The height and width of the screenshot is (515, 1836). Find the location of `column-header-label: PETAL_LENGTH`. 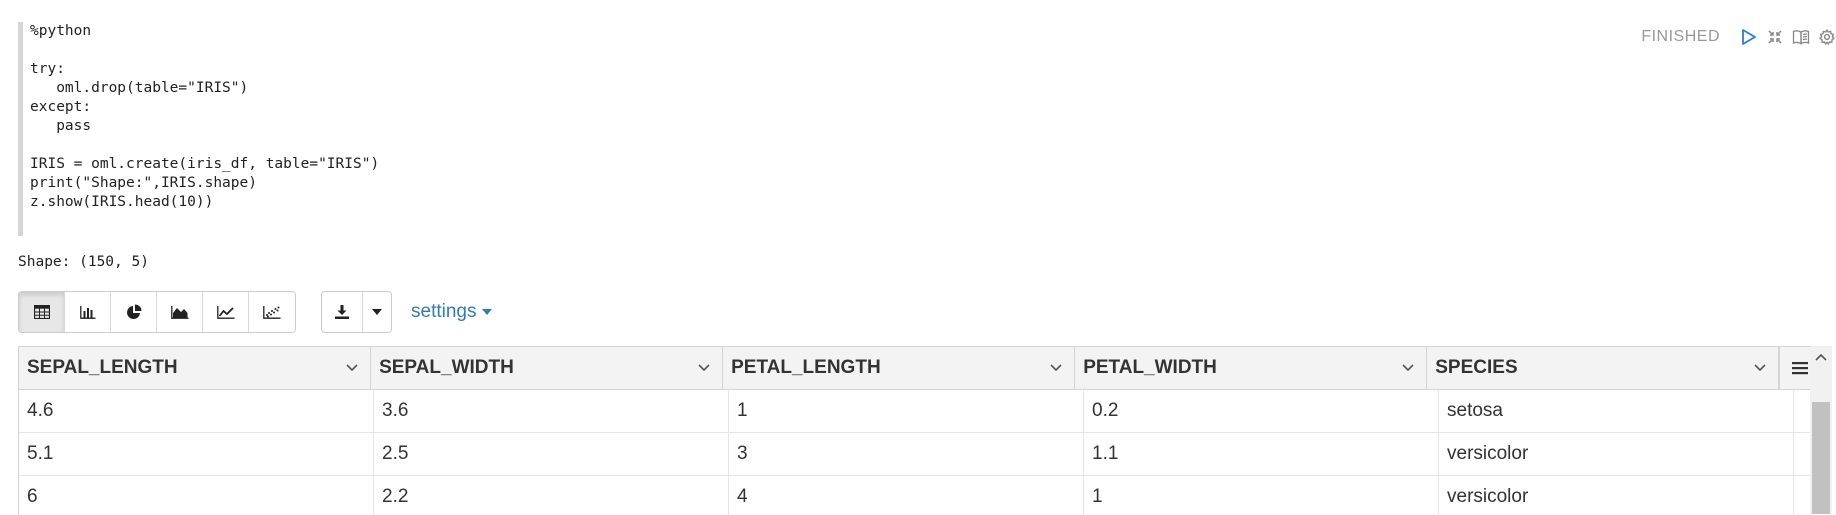

column-header-label: PETAL_LENGTH is located at coordinates (806, 367).